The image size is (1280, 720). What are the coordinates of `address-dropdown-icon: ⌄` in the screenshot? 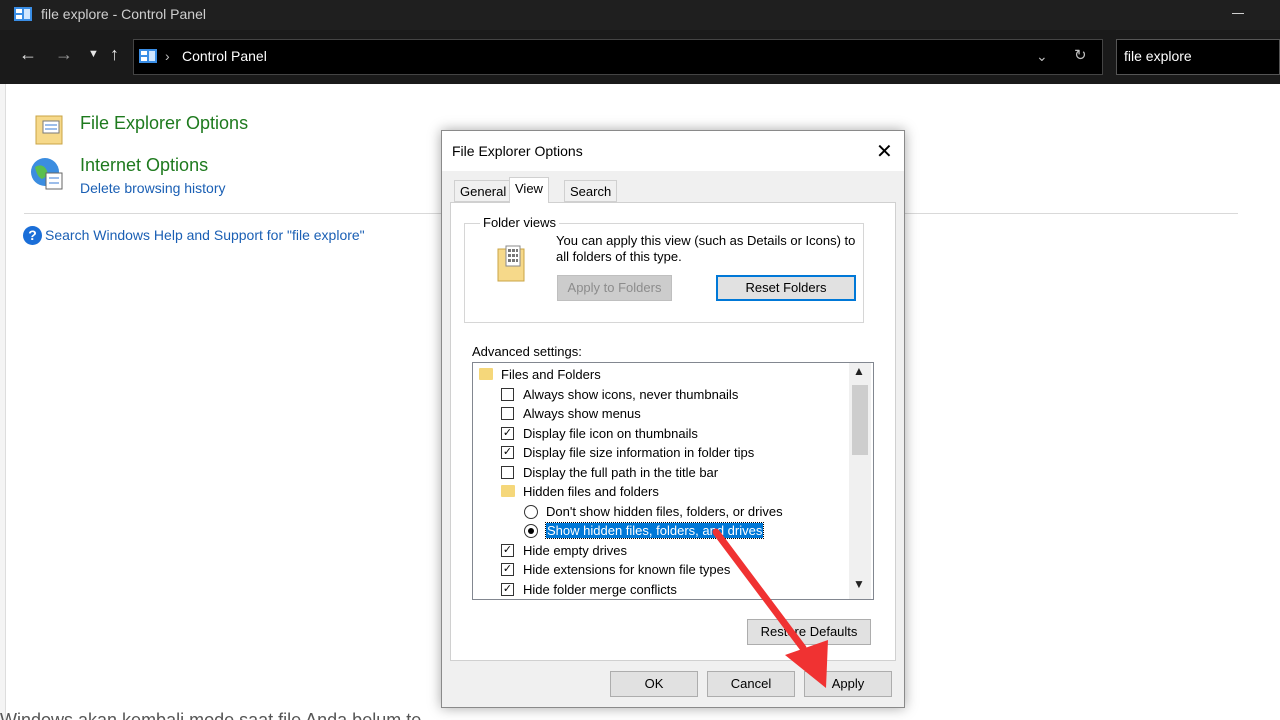 It's located at (1042, 56).